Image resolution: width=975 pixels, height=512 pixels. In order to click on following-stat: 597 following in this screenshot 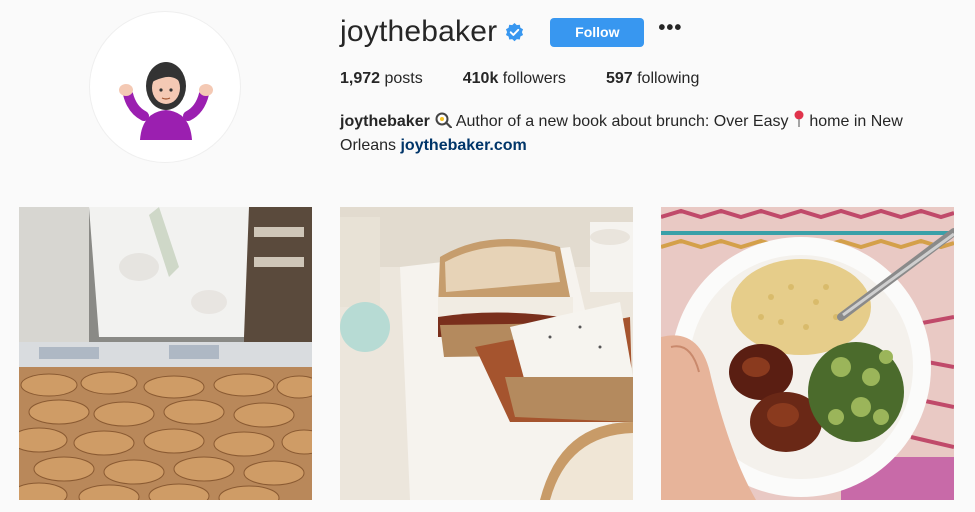, I will do `click(652, 79)`.